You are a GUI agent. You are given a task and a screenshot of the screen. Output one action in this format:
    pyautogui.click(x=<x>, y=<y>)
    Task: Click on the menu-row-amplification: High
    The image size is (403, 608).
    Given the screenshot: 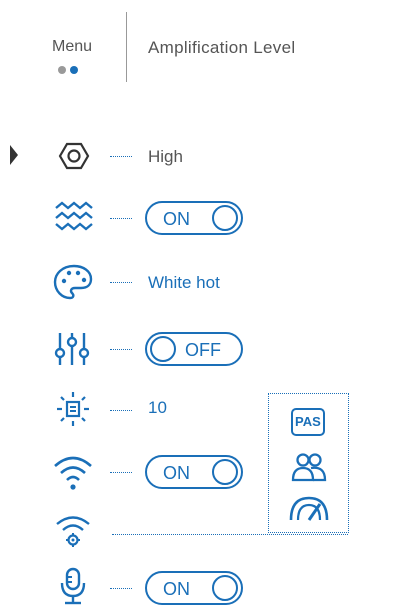 What is the action you would take?
    pyautogui.click(x=201, y=156)
    